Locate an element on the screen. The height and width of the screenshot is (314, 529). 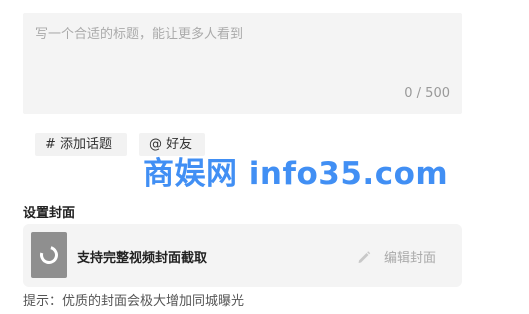
cover-label: 支持完整视频封面截取 is located at coordinates (142, 258).